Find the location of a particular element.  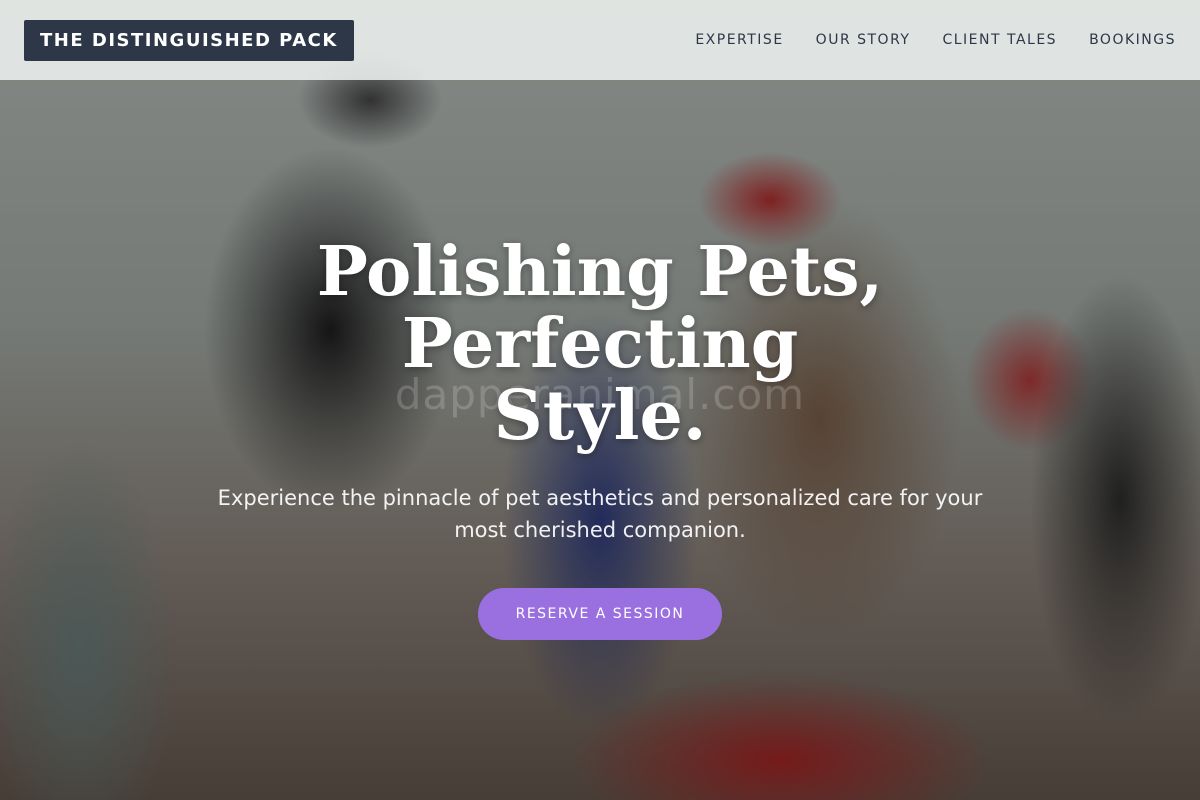

nav-link-our-story: OUR STORY is located at coordinates (863, 40).